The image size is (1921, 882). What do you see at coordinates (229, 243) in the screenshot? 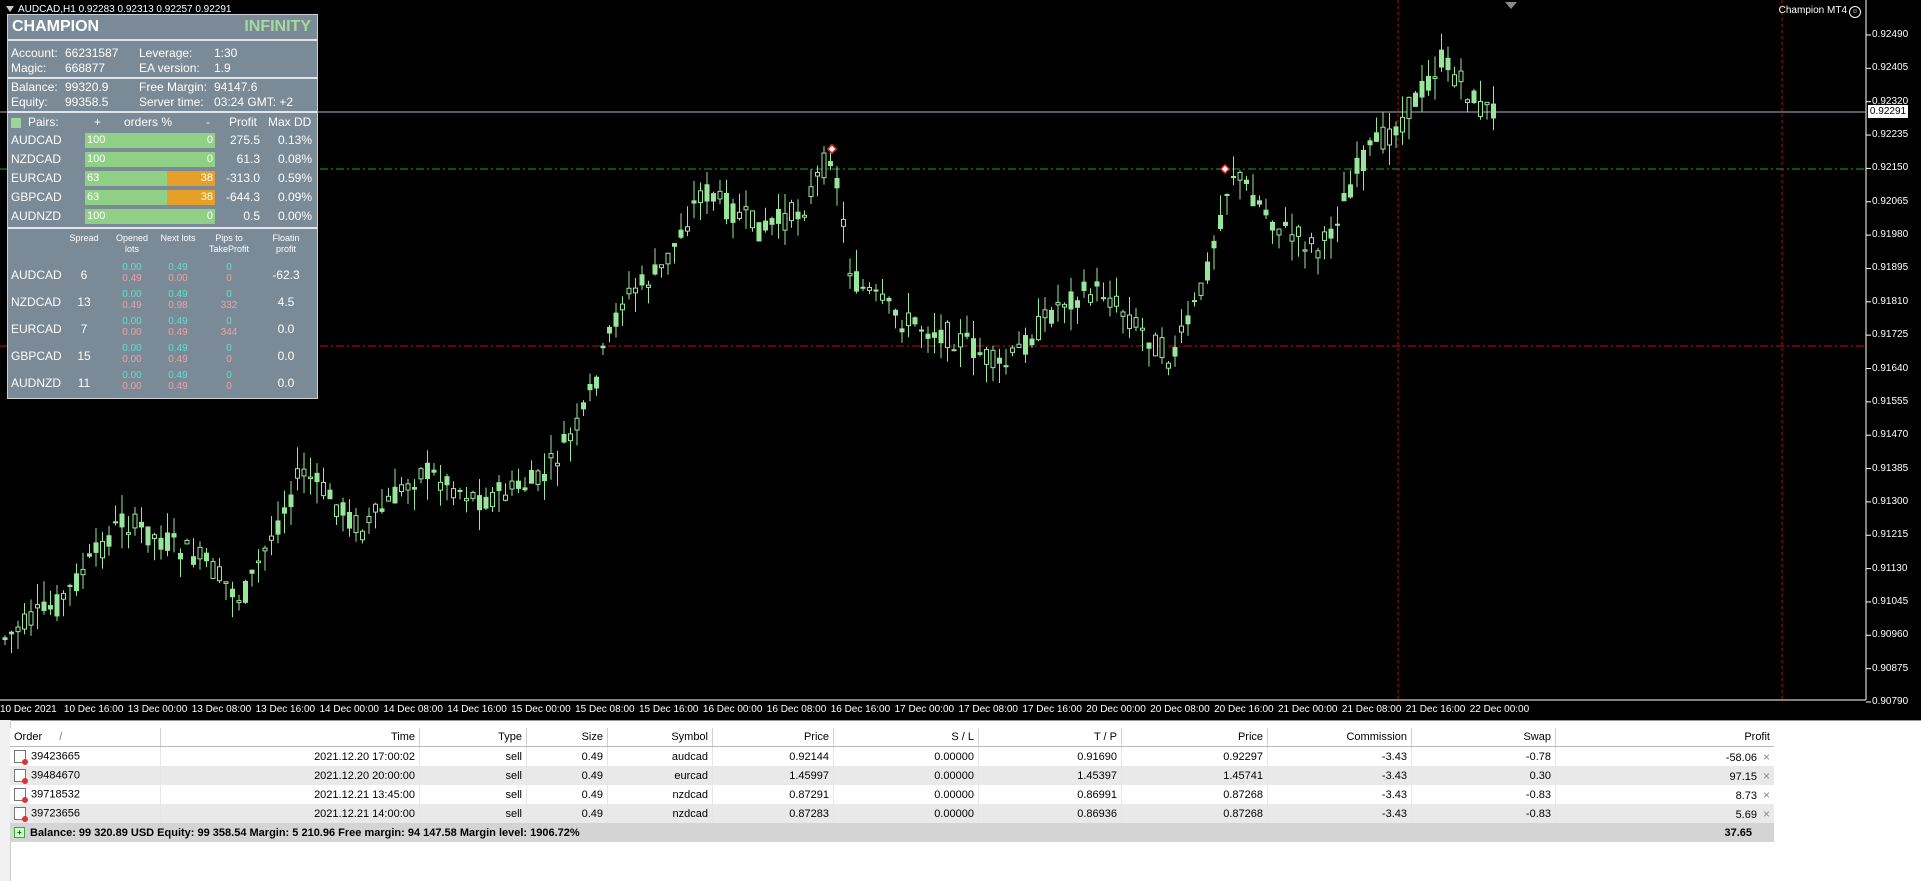
I see `details-header-pips: Pips to TakeProfit` at bounding box center [229, 243].